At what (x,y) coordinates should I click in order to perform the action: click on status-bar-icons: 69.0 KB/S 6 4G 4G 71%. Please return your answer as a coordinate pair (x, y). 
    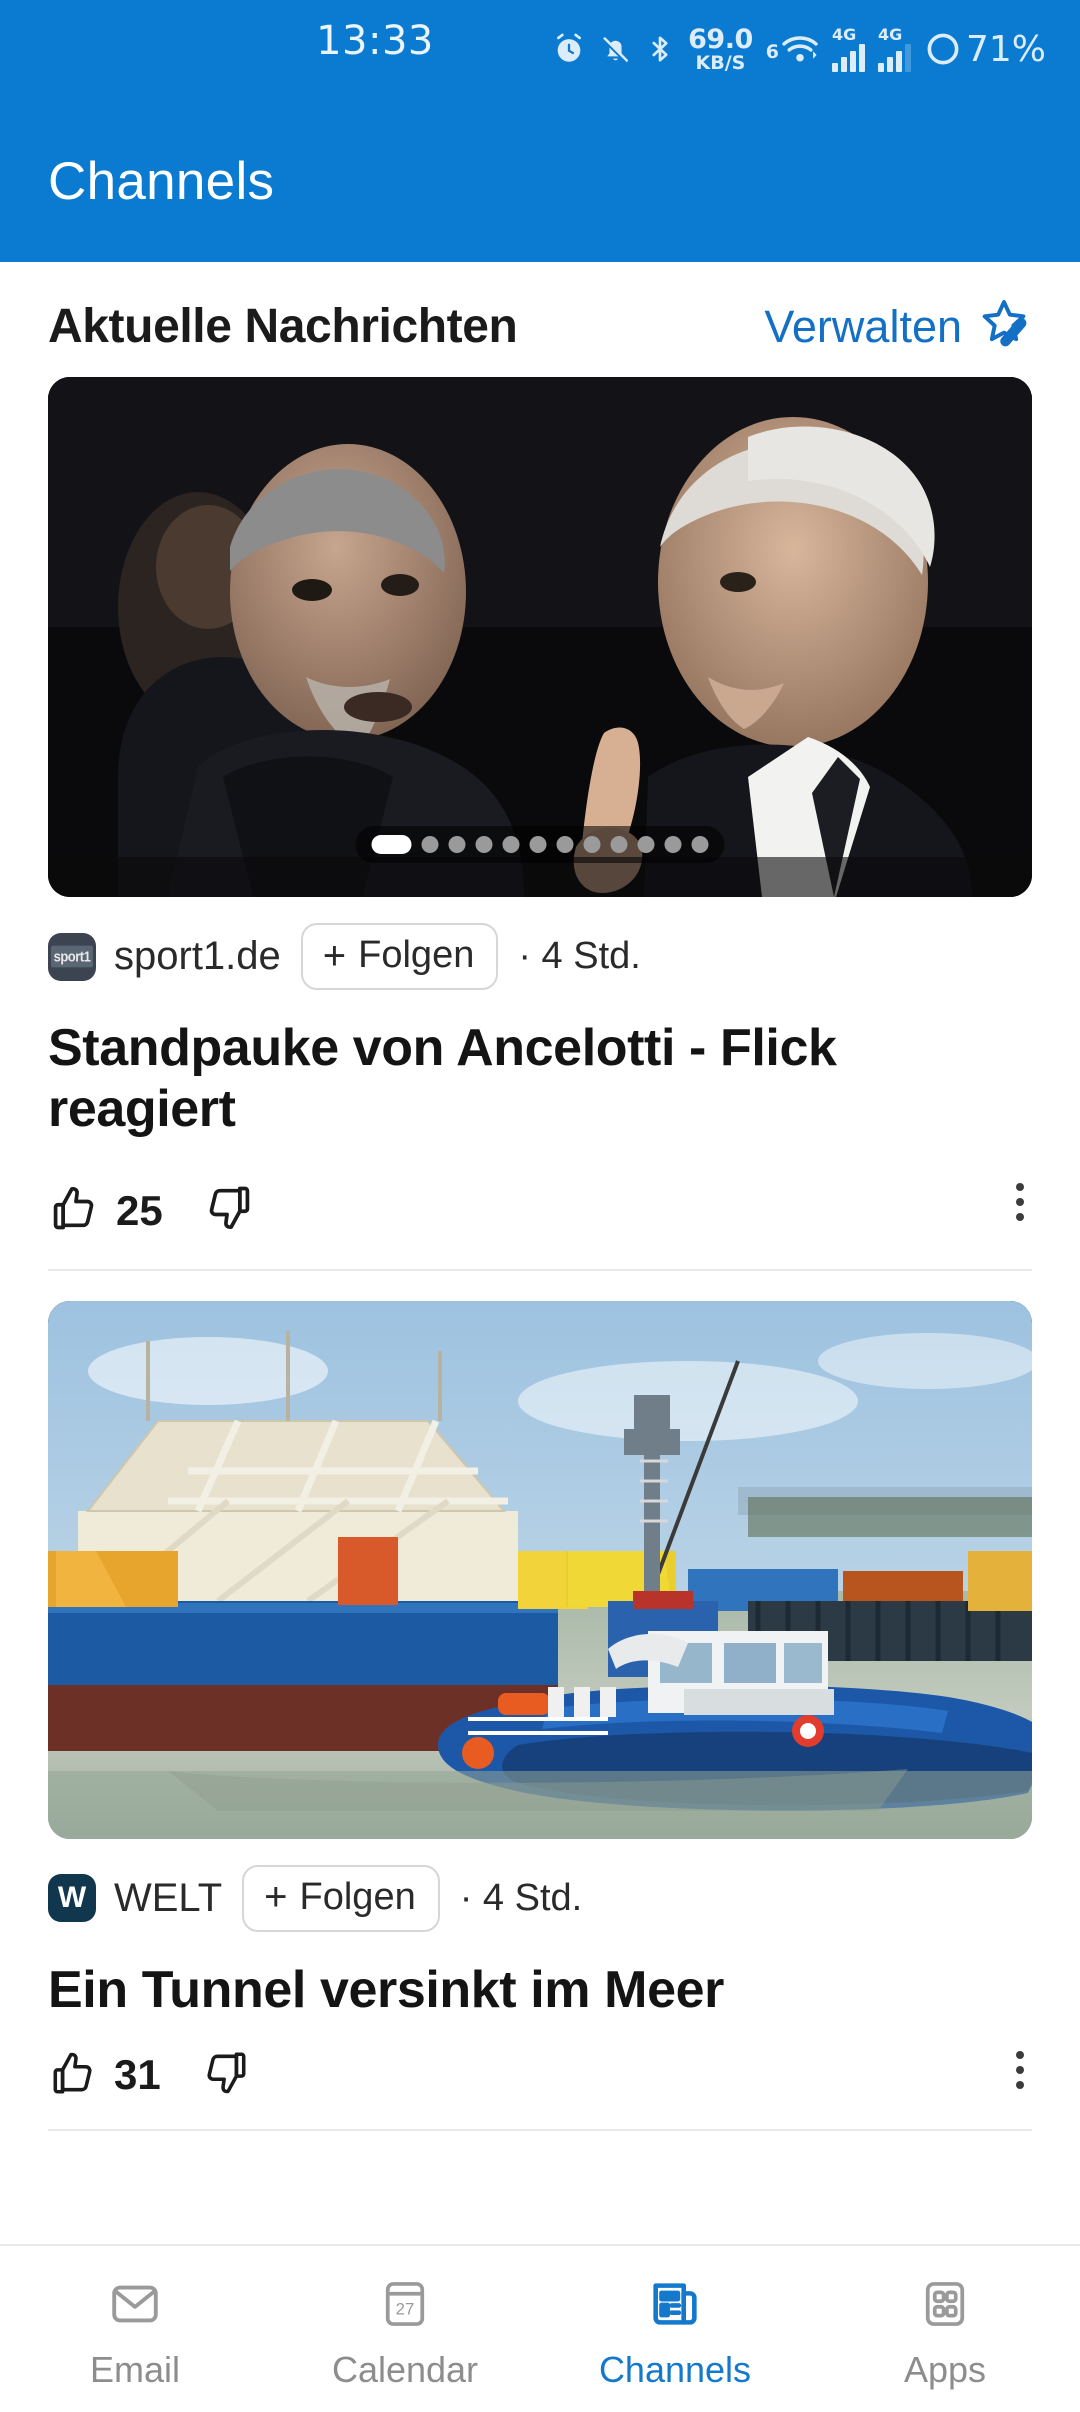
    Looking at the image, I should click on (799, 49).